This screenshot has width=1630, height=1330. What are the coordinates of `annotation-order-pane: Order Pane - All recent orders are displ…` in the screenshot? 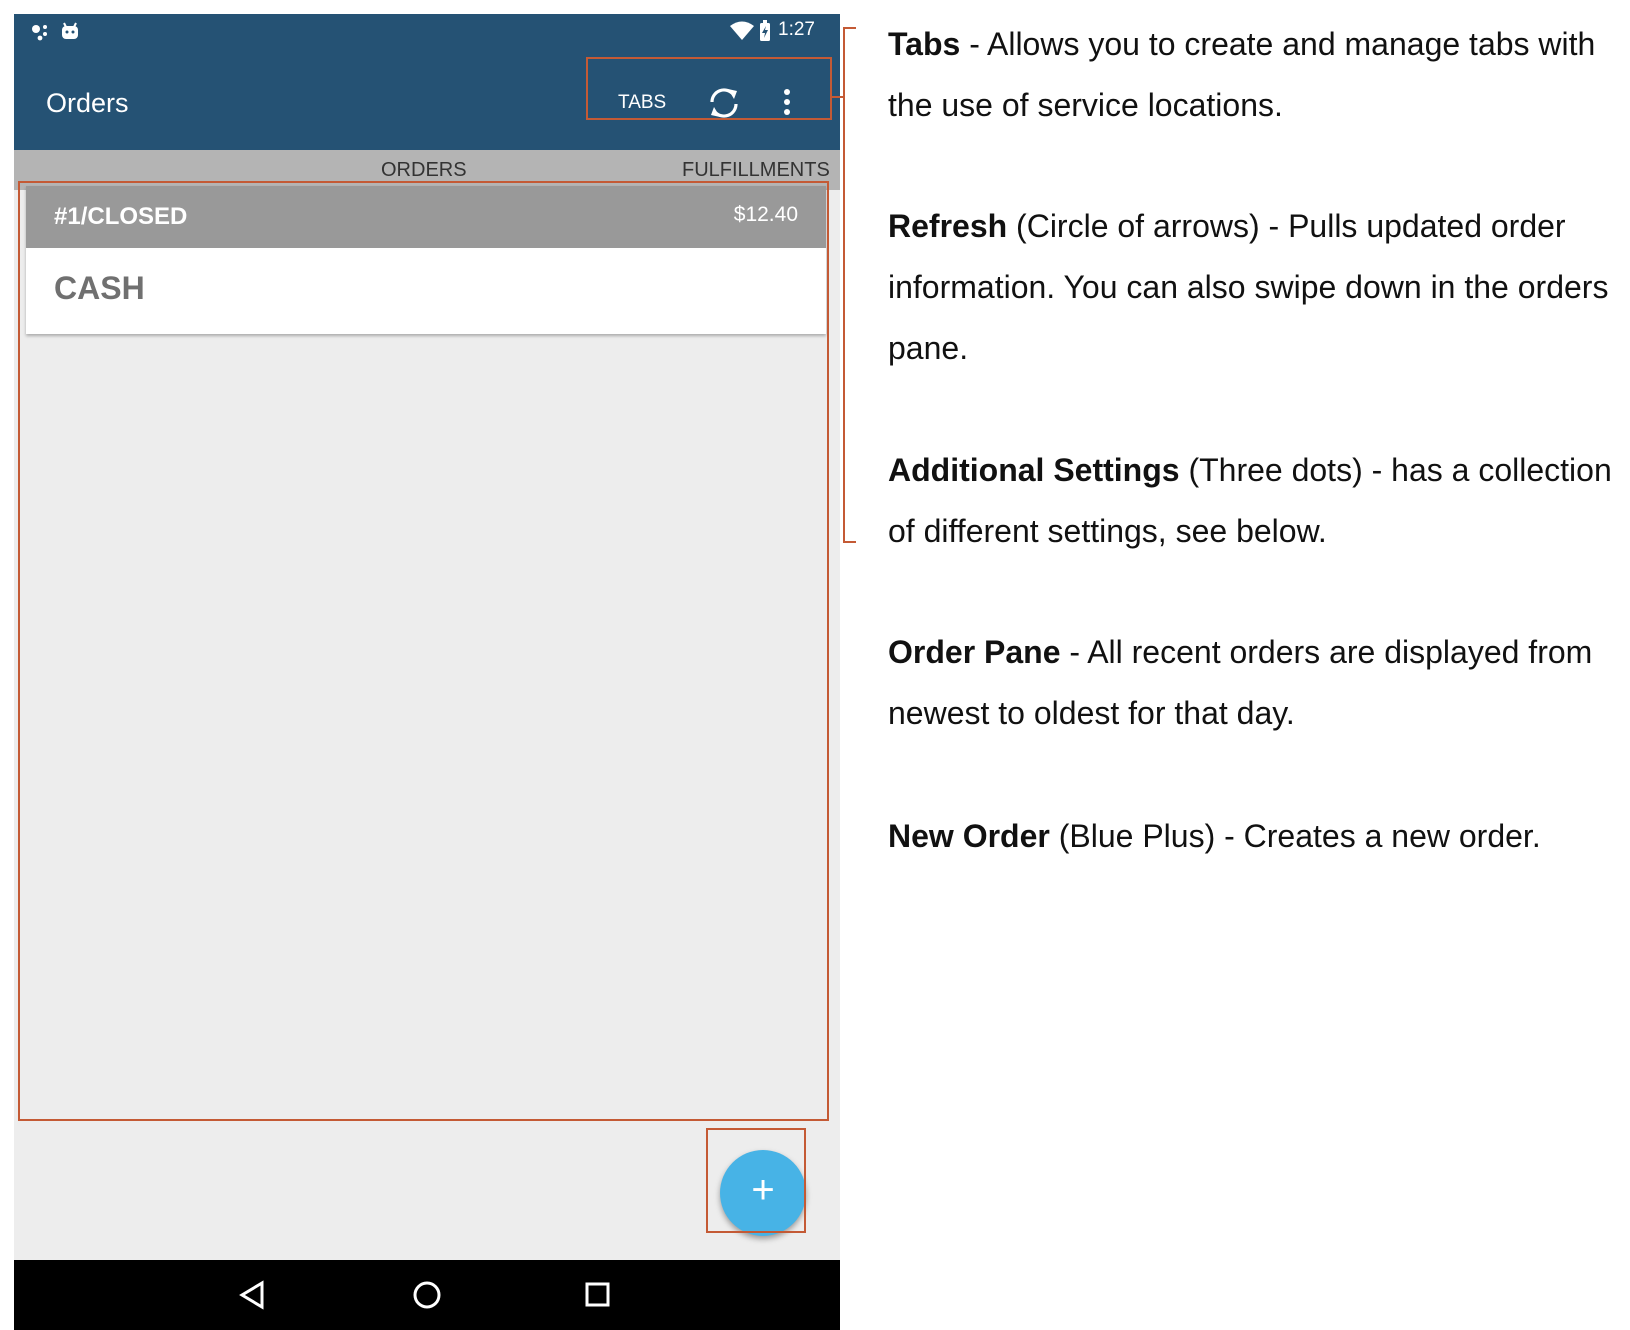 It's located at (1253, 683).